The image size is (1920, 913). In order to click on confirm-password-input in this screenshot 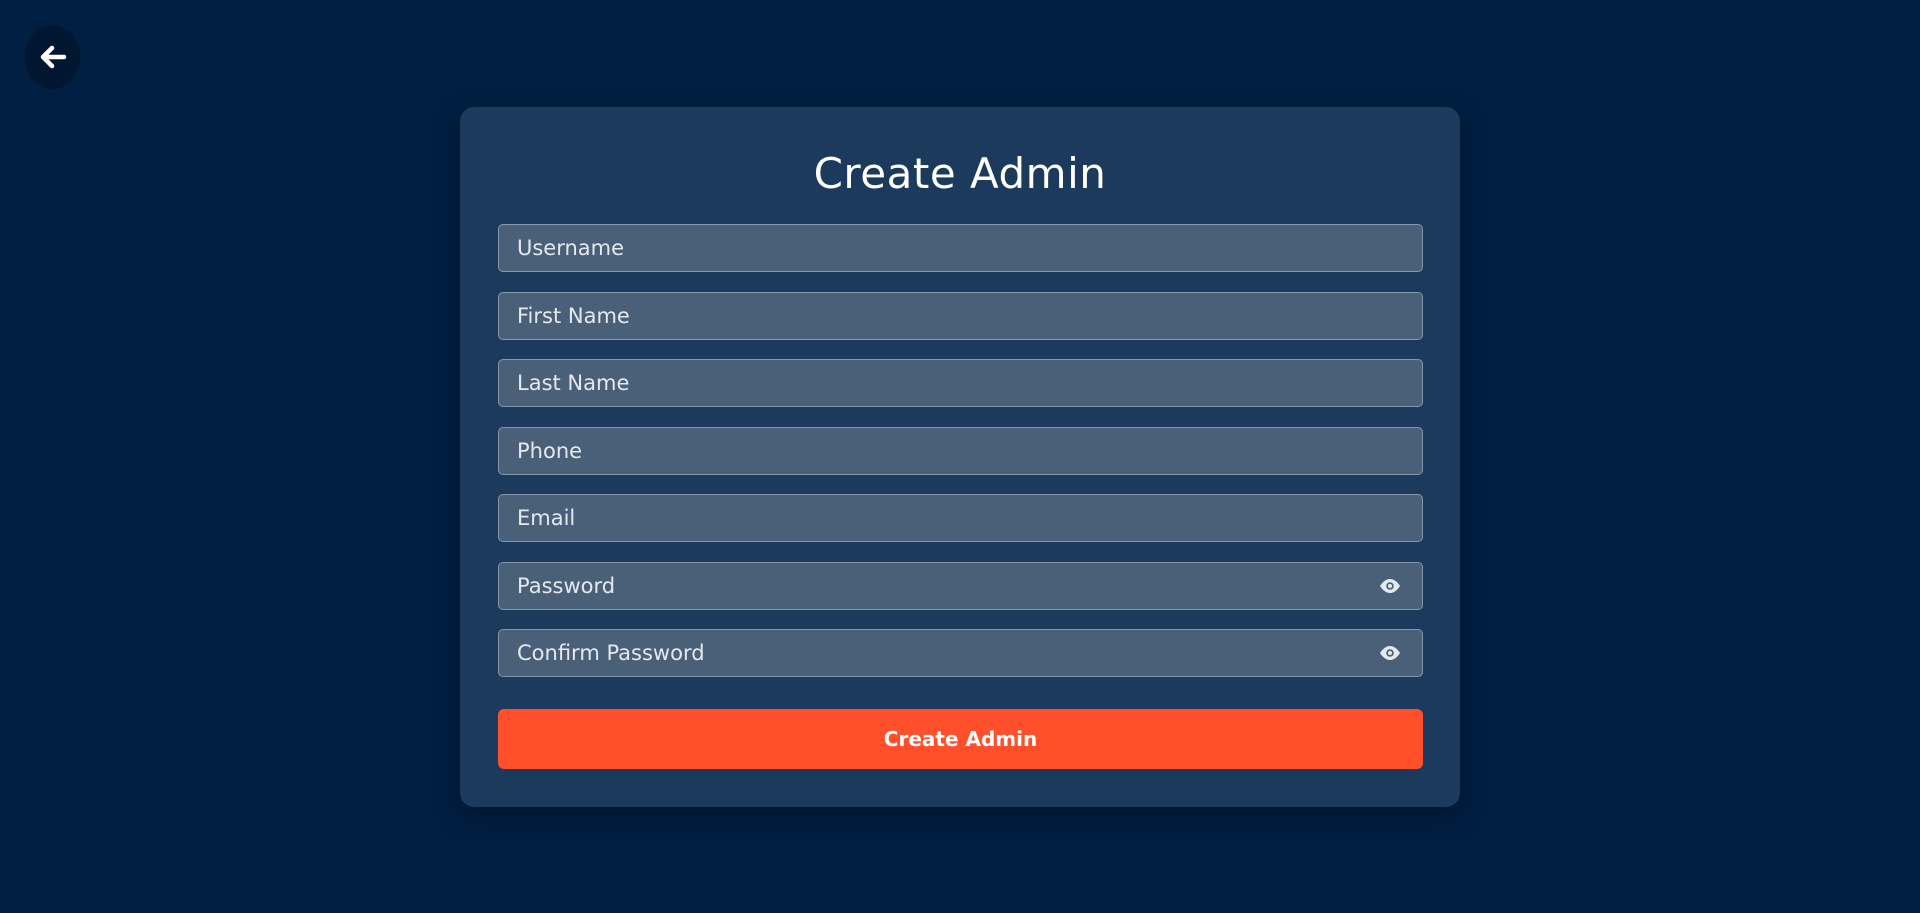, I will do `click(934, 653)`.